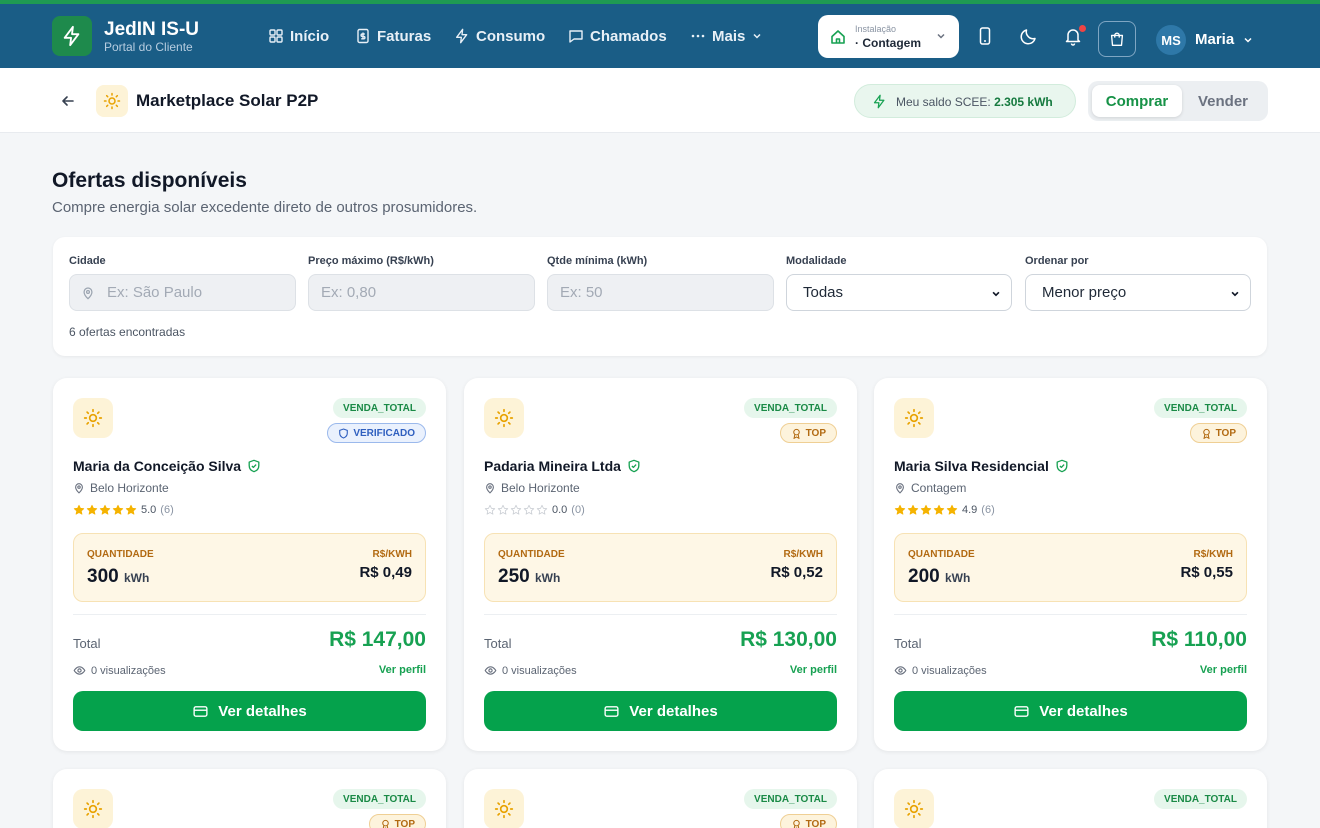 The height and width of the screenshot is (828, 1320). What do you see at coordinates (298, 36) in the screenshot?
I see `nav-inicio: Início` at bounding box center [298, 36].